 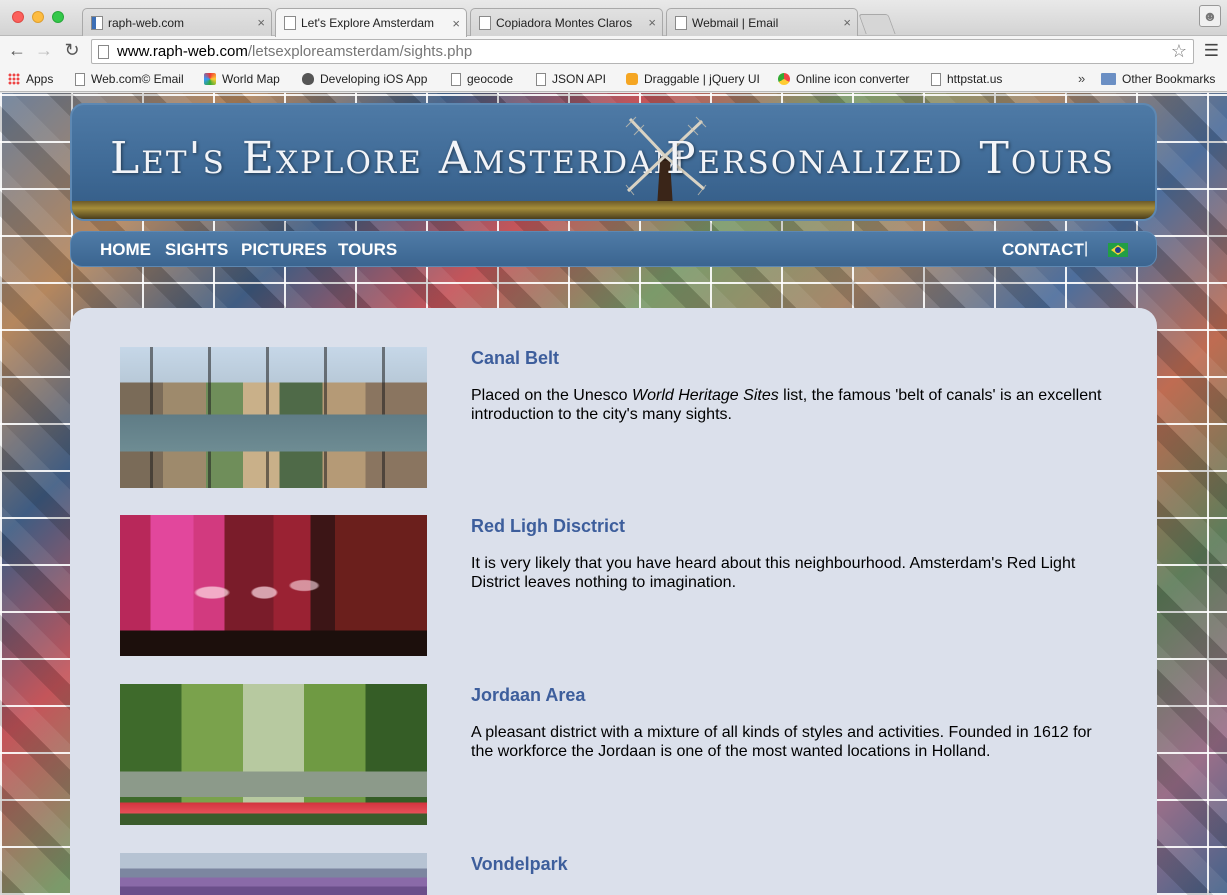 What do you see at coordinates (877, 24) in the screenshot?
I see `new-tab-button` at bounding box center [877, 24].